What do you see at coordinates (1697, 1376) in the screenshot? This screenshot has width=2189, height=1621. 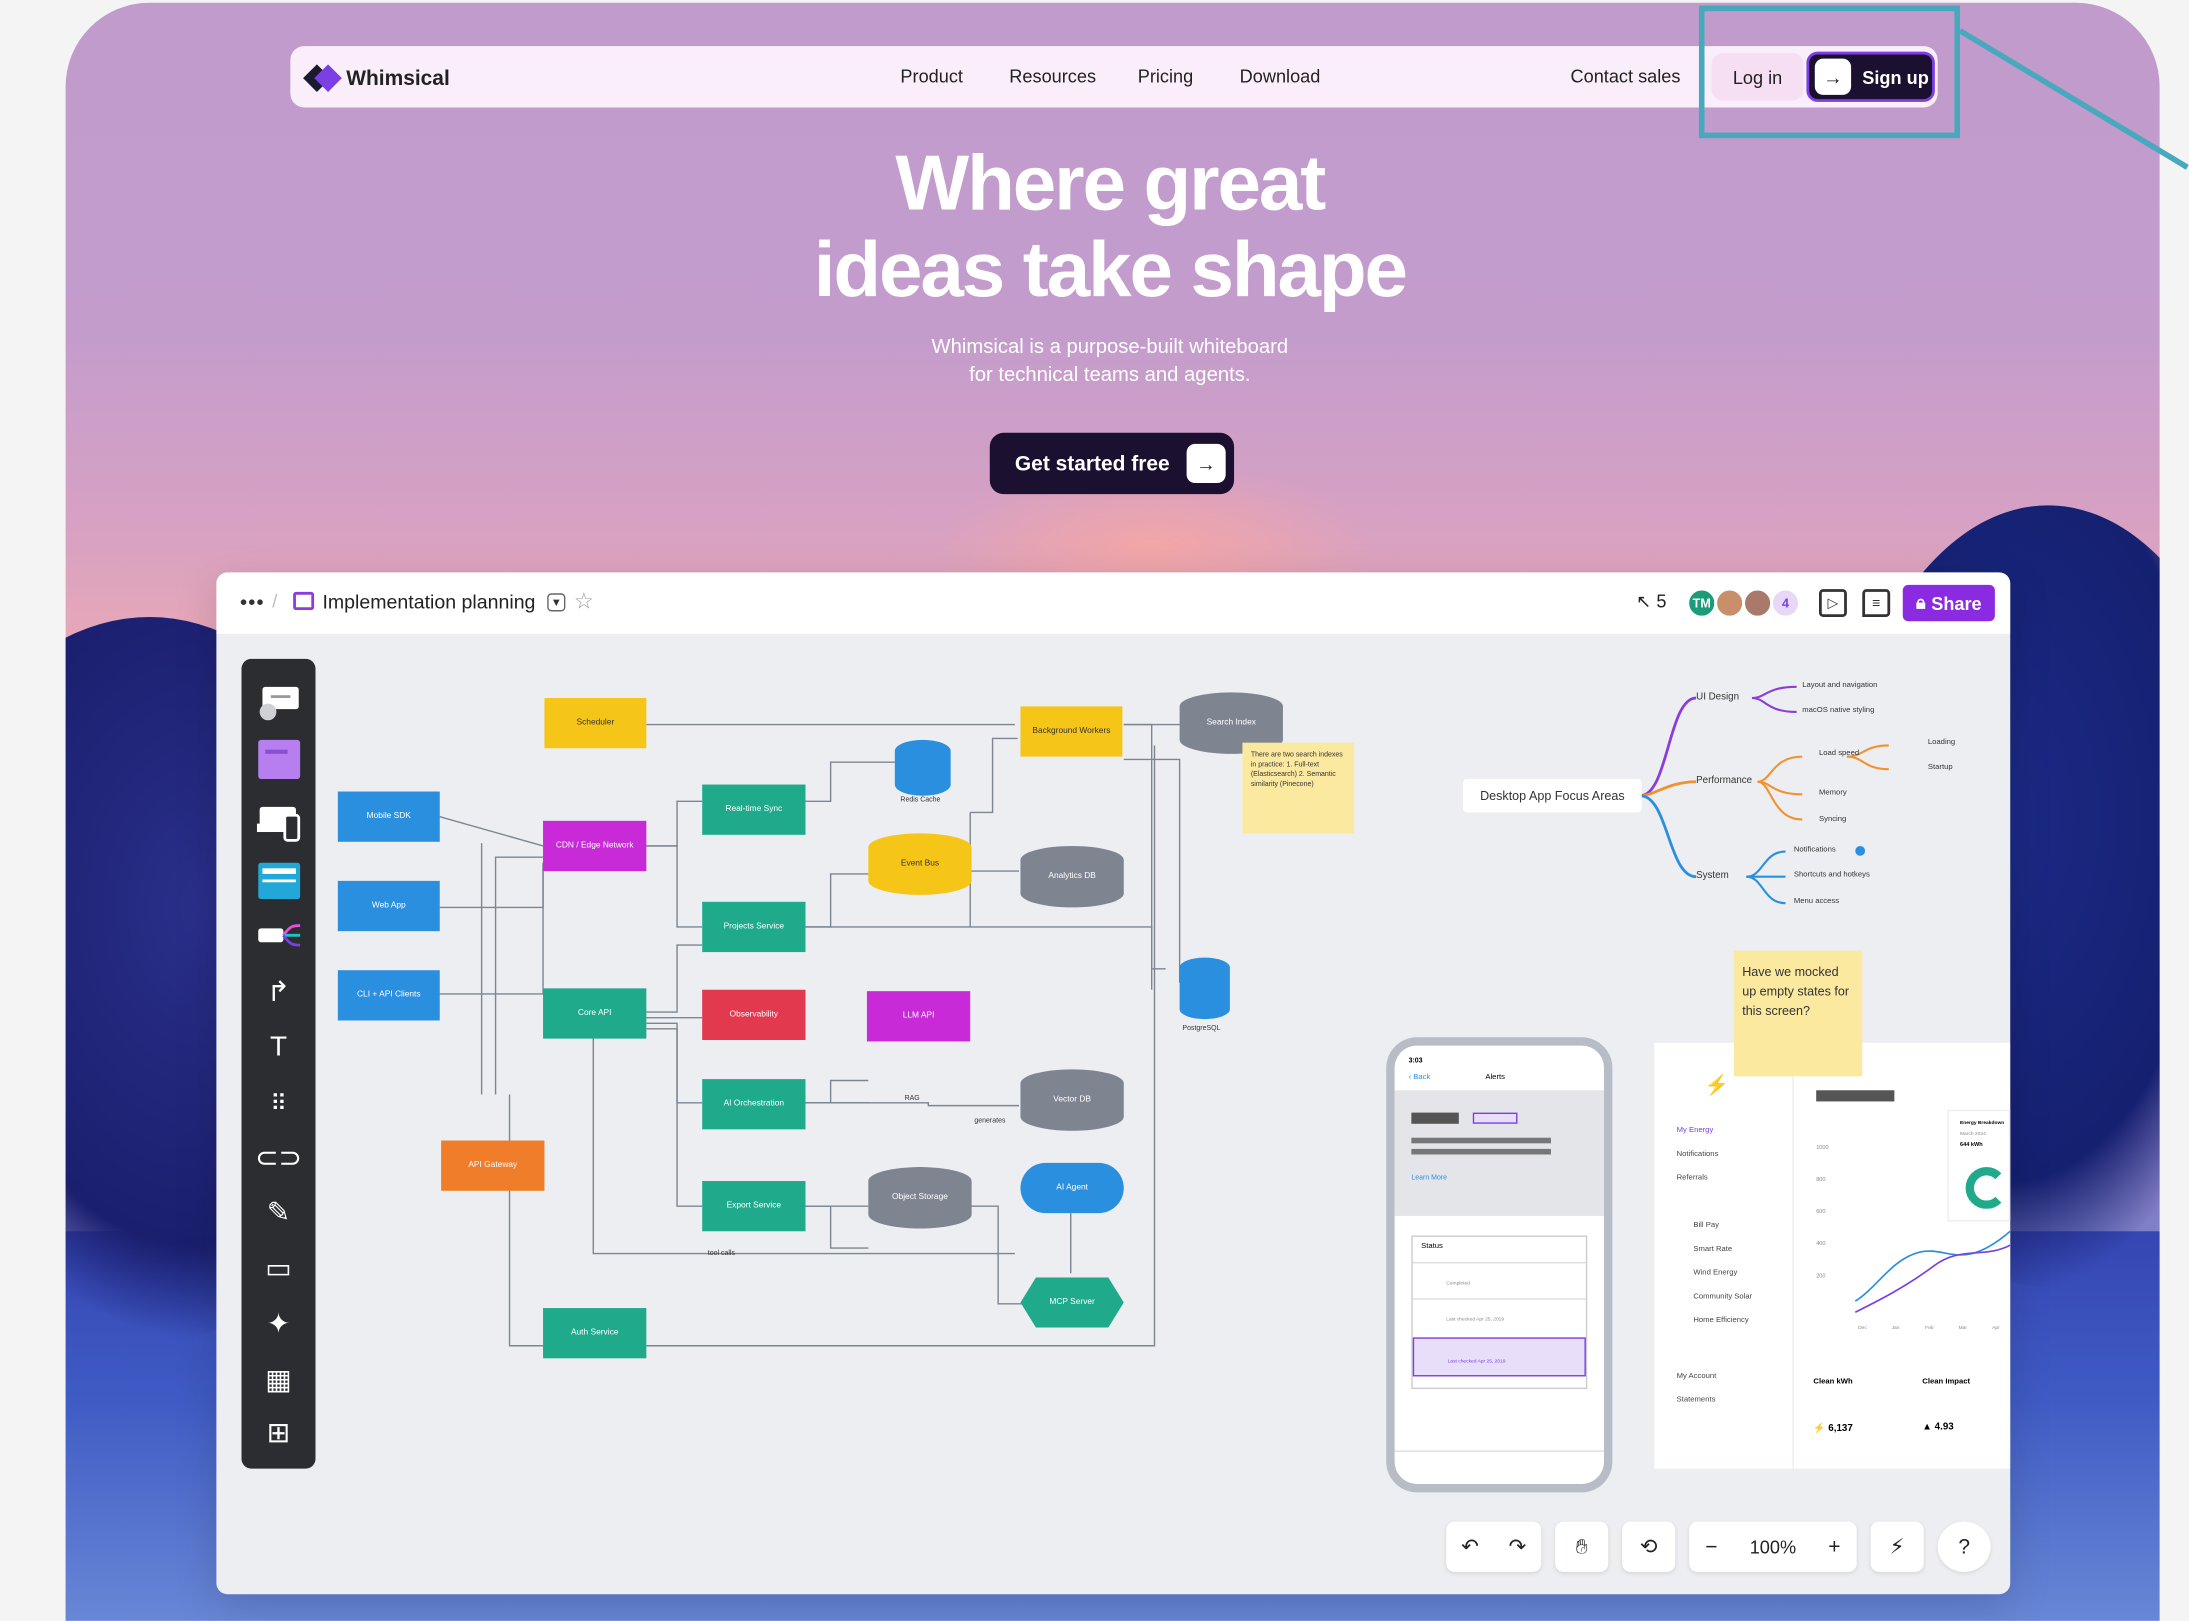 I see `dash-menu-item: My Account` at bounding box center [1697, 1376].